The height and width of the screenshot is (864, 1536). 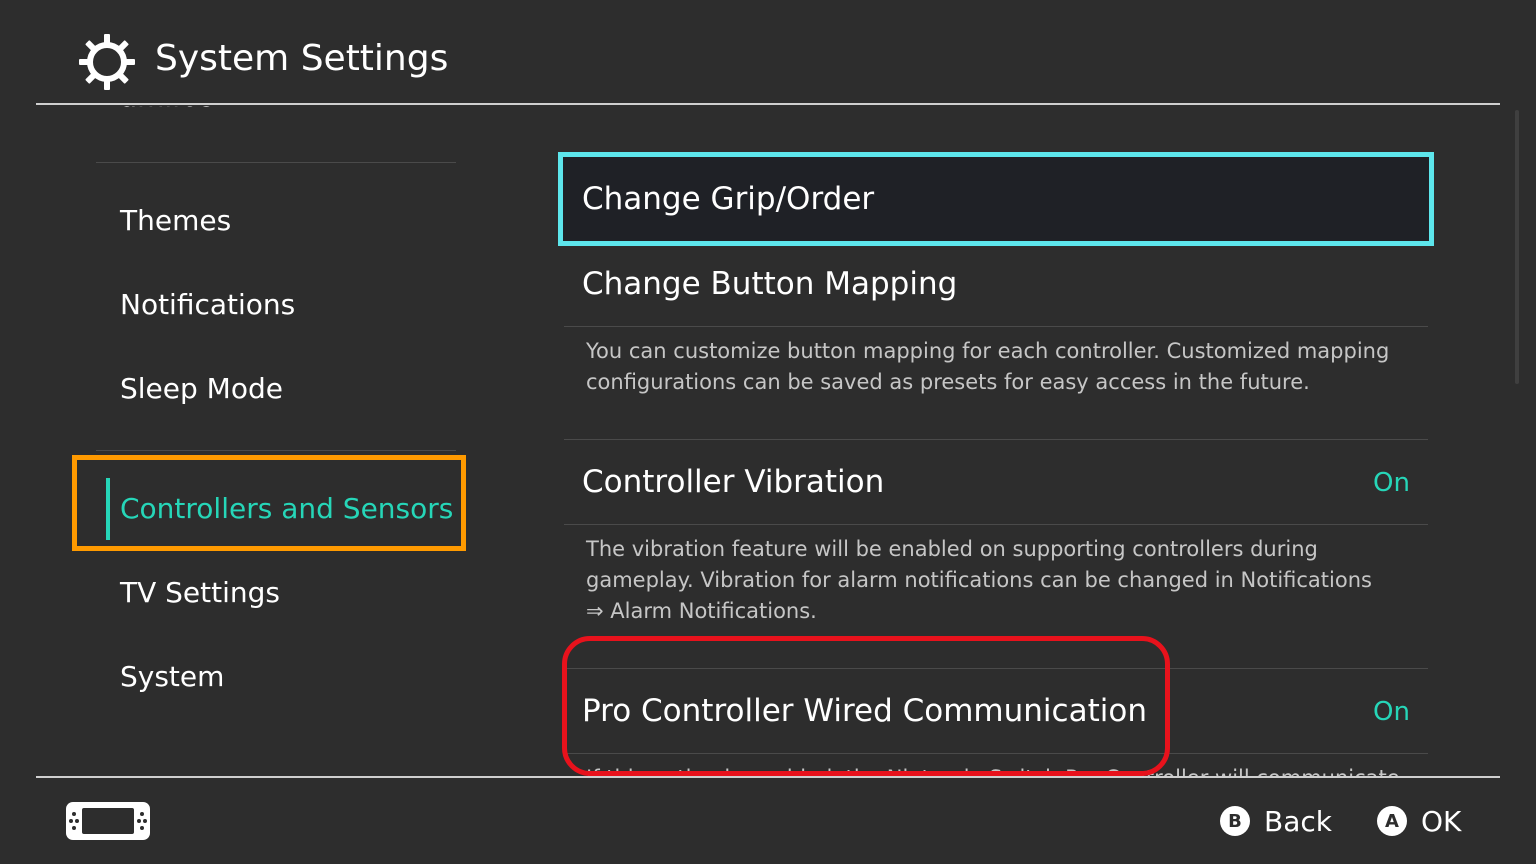 What do you see at coordinates (200, 592) in the screenshot?
I see `sidebar-item-tv-settings: TV Settings` at bounding box center [200, 592].